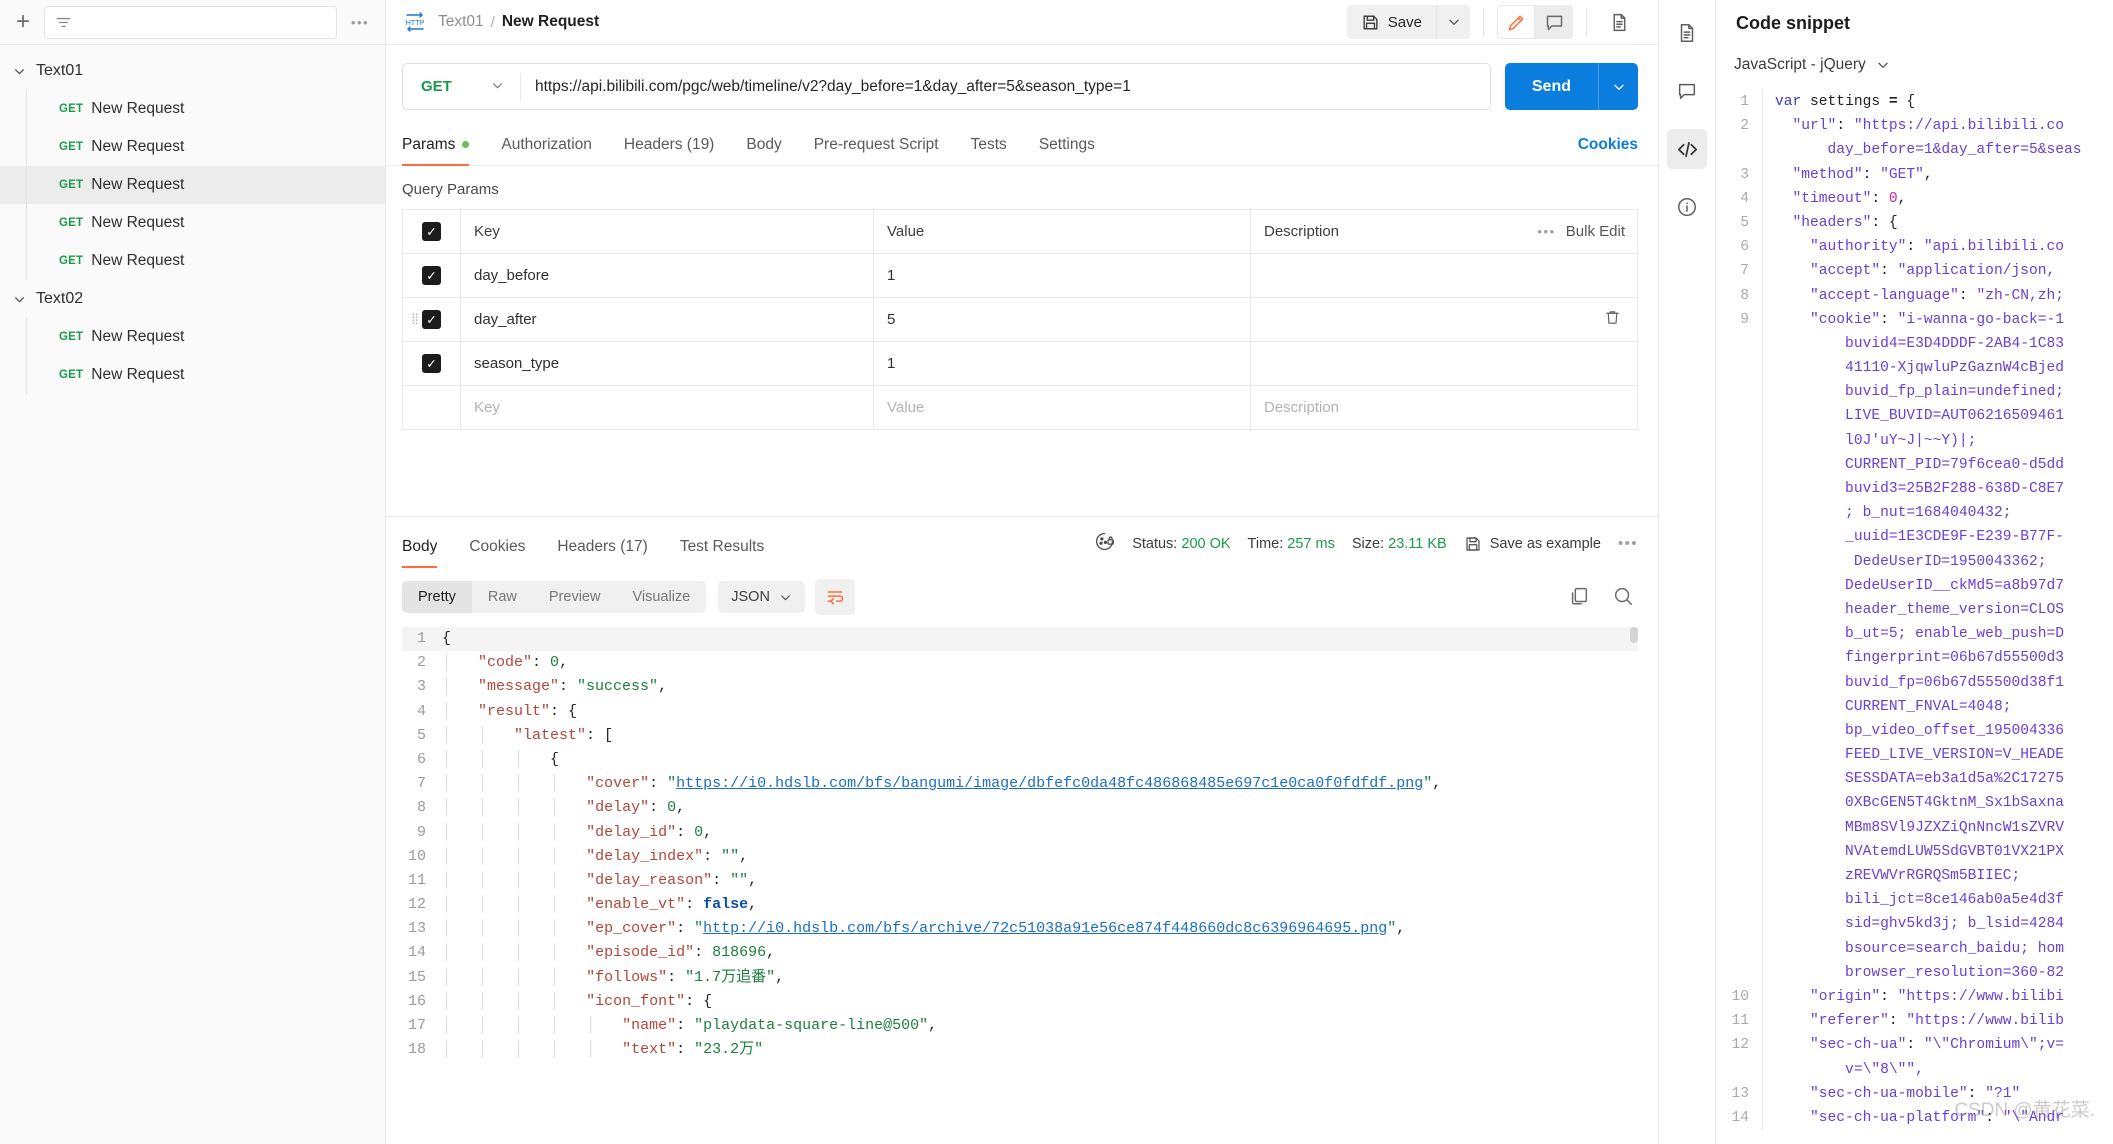 The height and width of the screenshot is (1144, 2113). I want to click on param-key: day_after, so click(666, 319).